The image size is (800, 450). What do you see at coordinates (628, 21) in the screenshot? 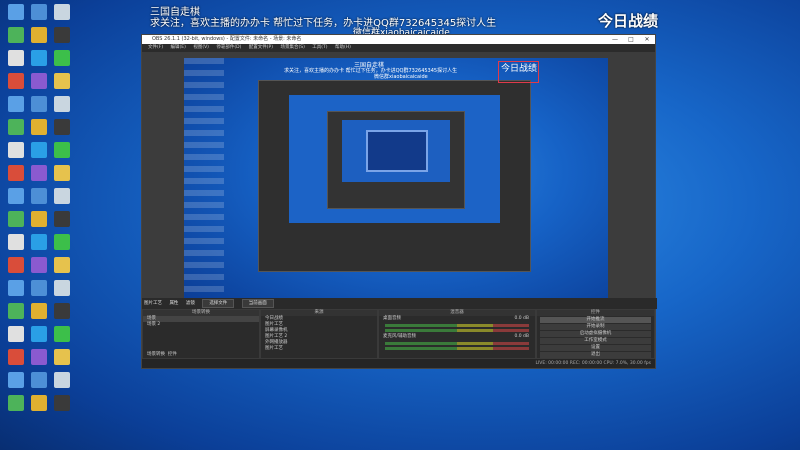
I see `overlay-big-label: 今日战绩` at bounding box center [628, 21].